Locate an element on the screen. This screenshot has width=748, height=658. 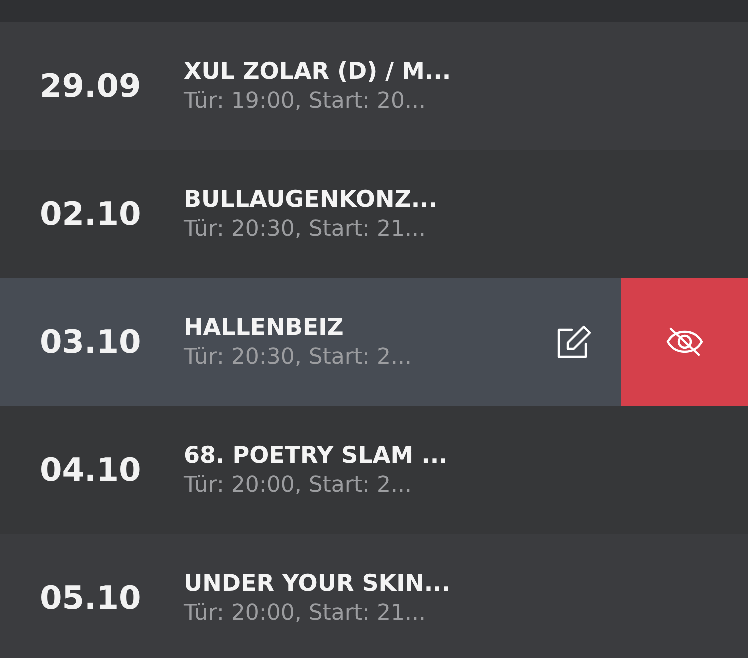
event-title: HALLENBEIZ is located at coordinates (264, 327).